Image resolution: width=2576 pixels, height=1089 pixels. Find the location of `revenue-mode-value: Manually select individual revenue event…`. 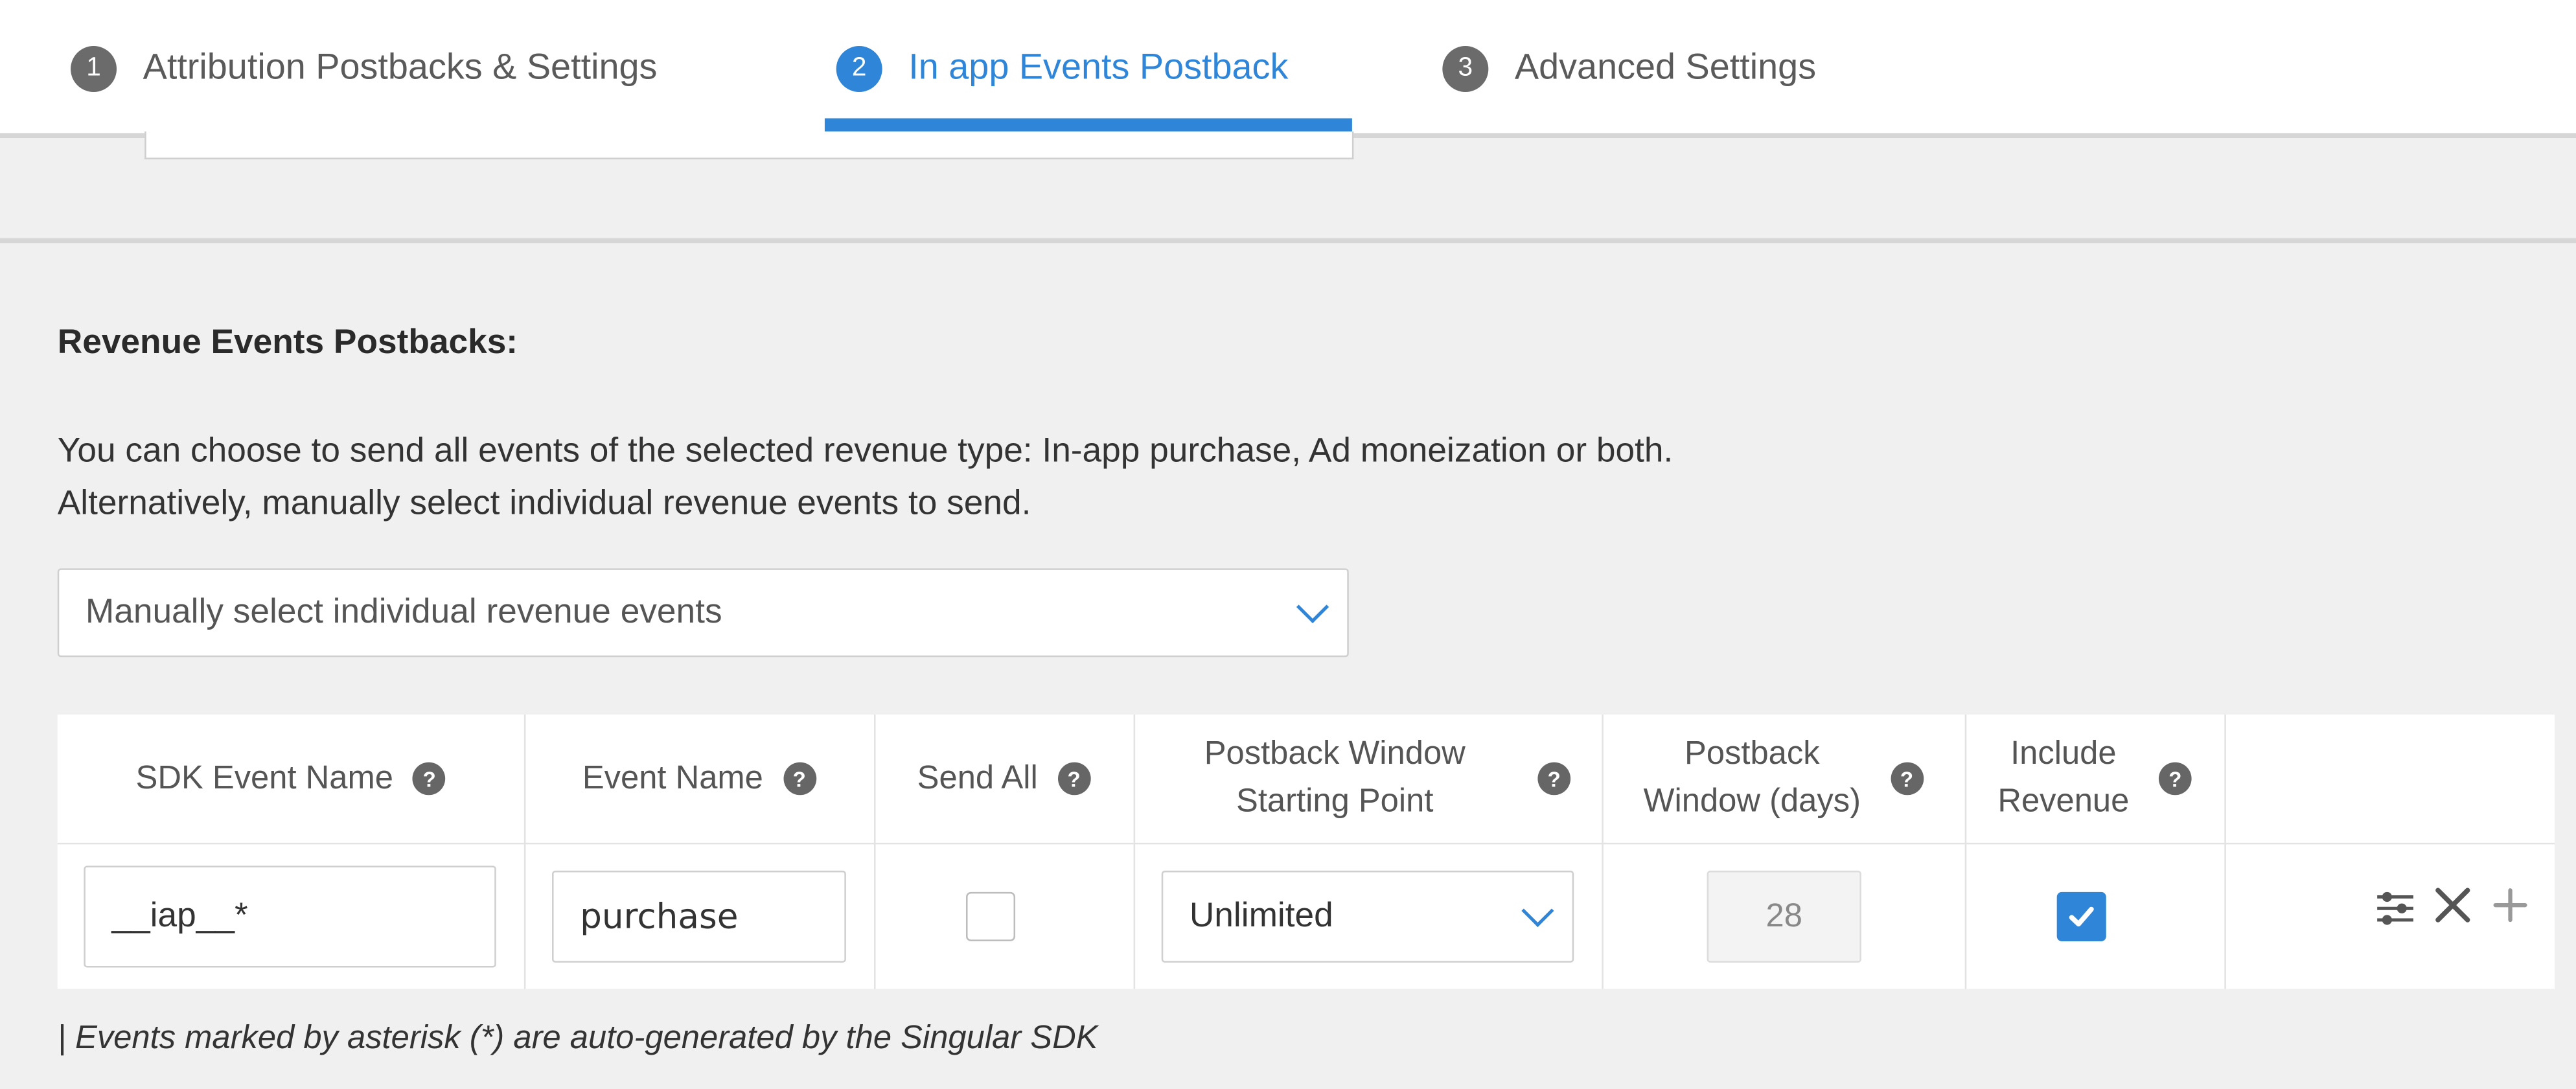

revenue-mode-value: Manually select individual revenue event… is located at coordinates (403, 612).